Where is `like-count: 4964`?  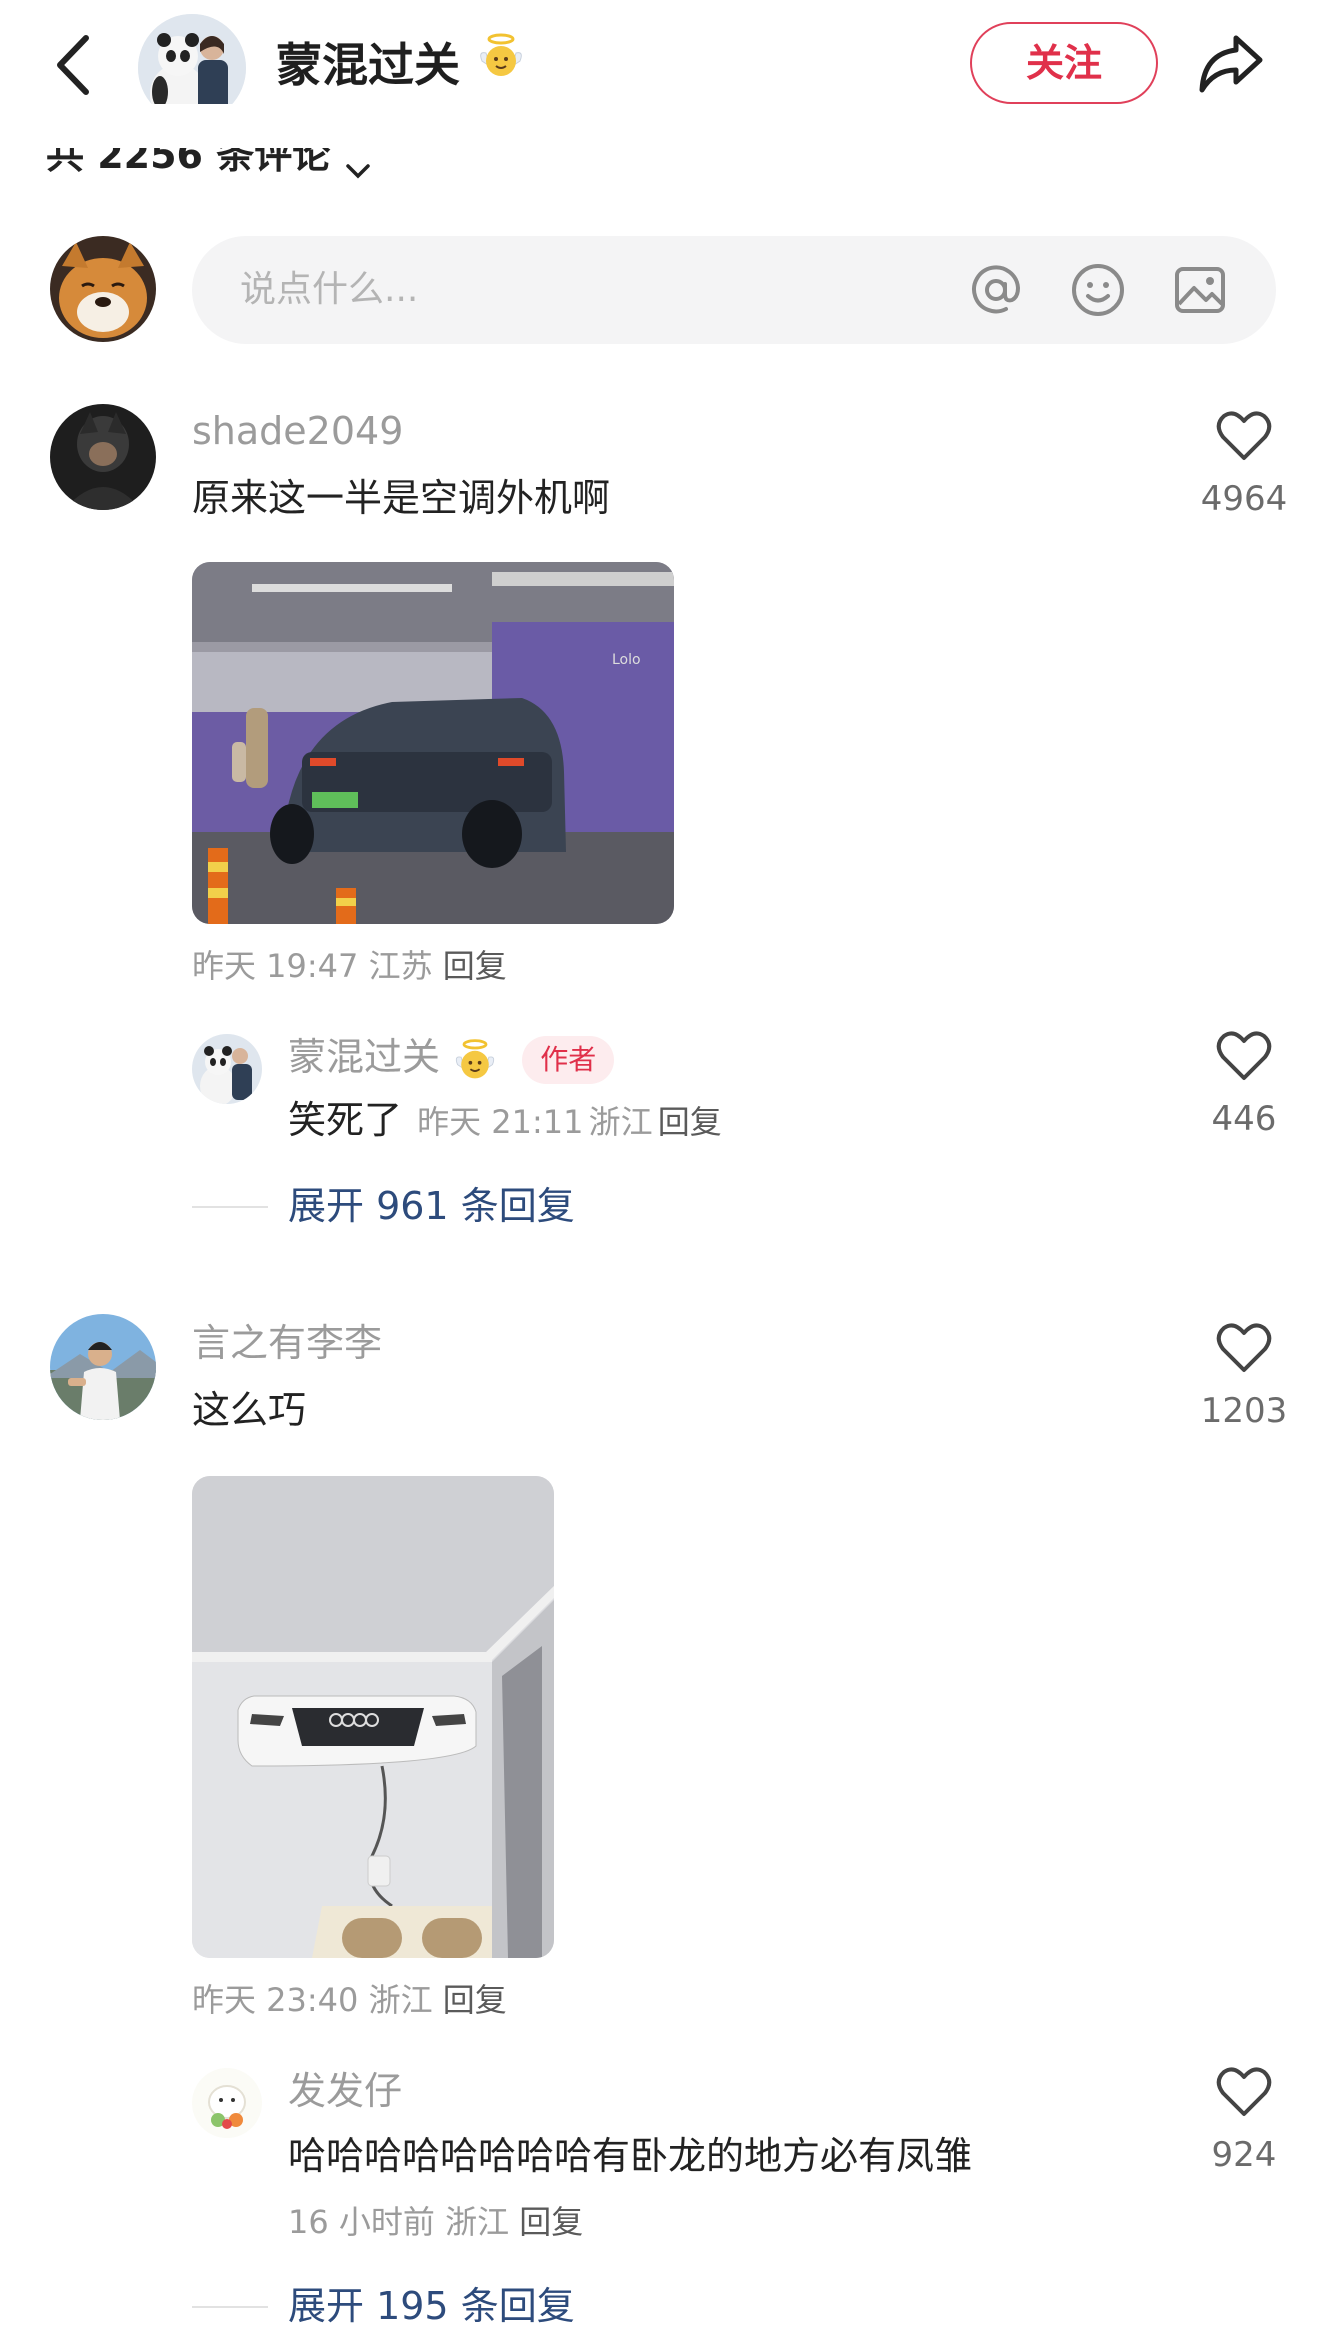 like-count: 4964 is located at coordinates (1244, 499).